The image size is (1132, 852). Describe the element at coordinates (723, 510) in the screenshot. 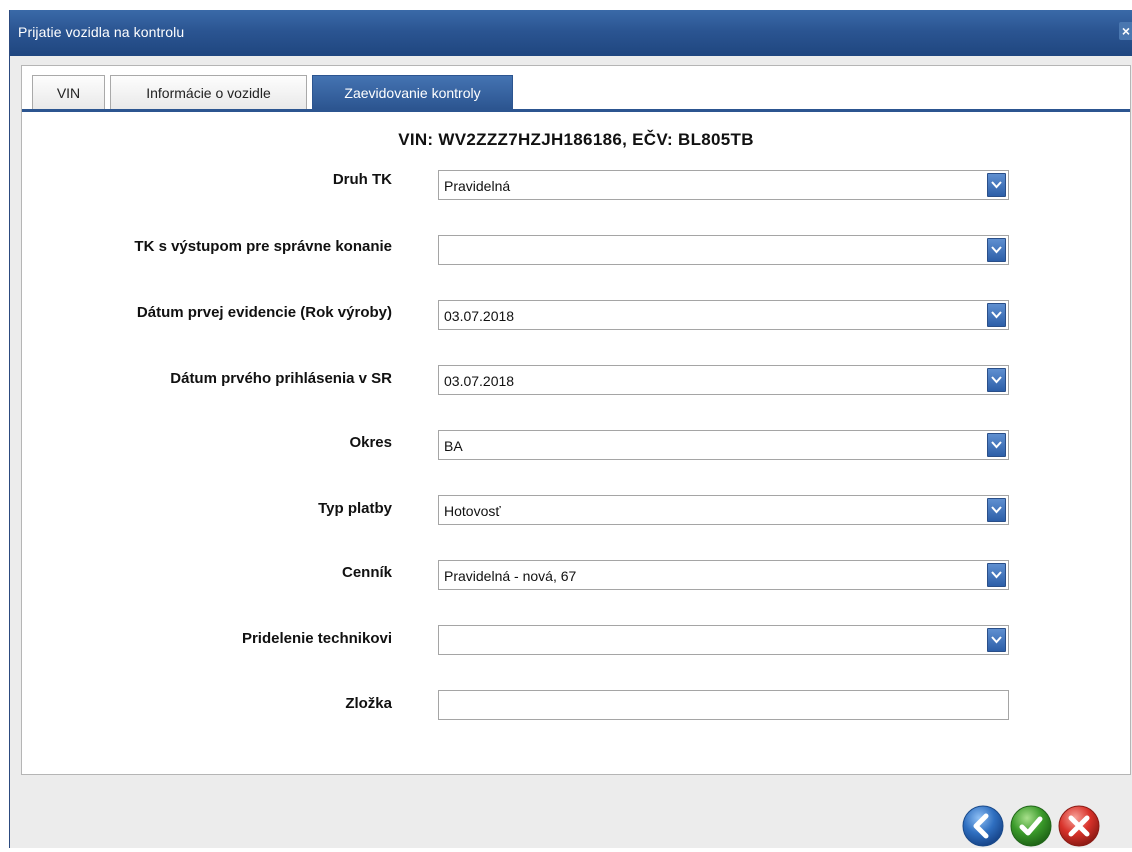

I see `typ-platby-select: Hotovosť` at that location.